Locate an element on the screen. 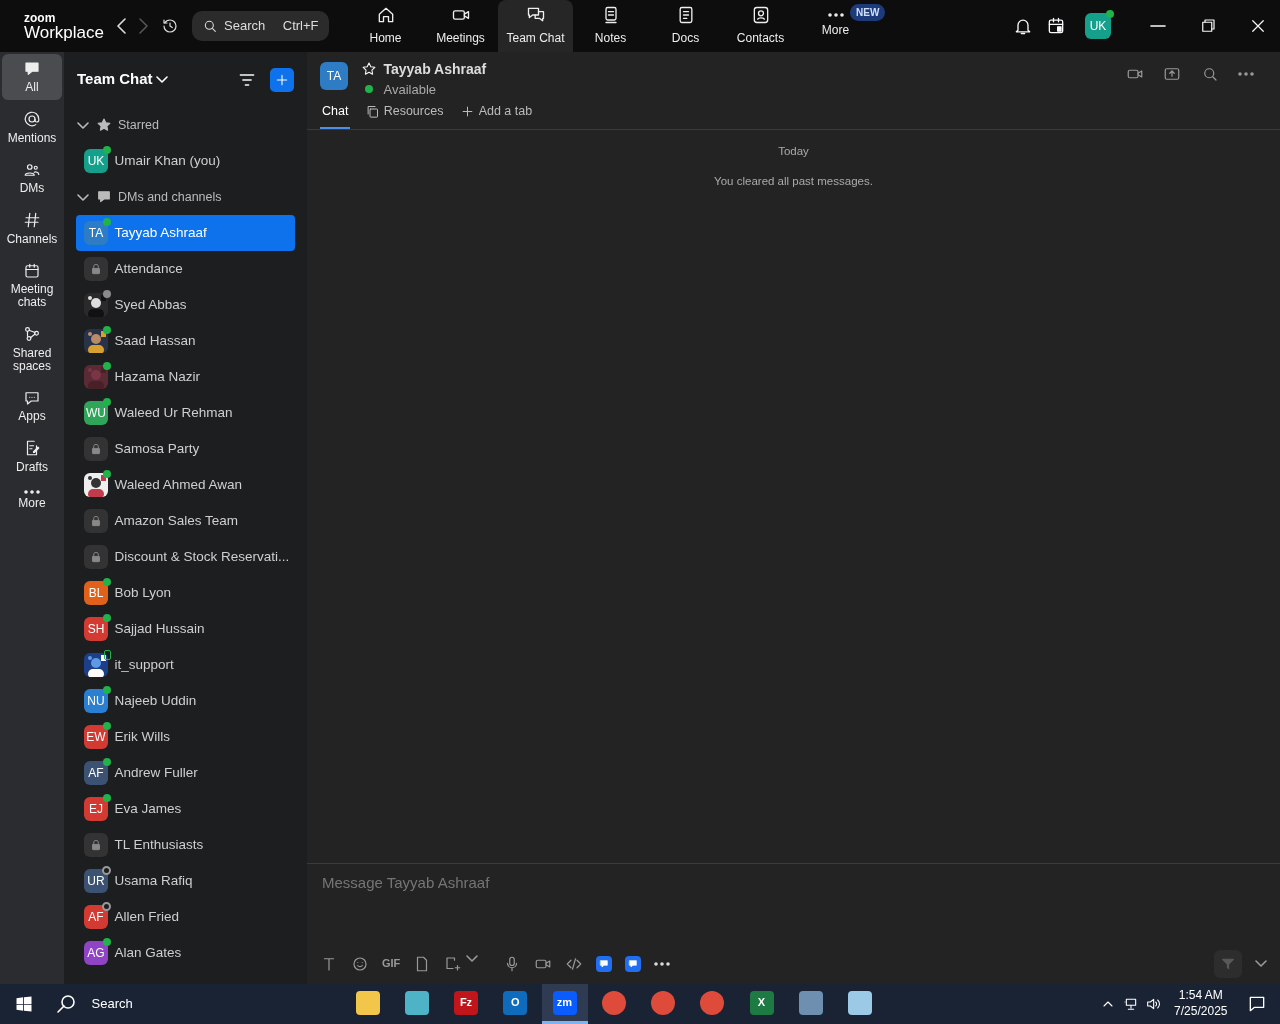 The height and width of the screenshot is (1024, 1280). conversation-item: EW Erik Wills is located at coordinates (185, 737).